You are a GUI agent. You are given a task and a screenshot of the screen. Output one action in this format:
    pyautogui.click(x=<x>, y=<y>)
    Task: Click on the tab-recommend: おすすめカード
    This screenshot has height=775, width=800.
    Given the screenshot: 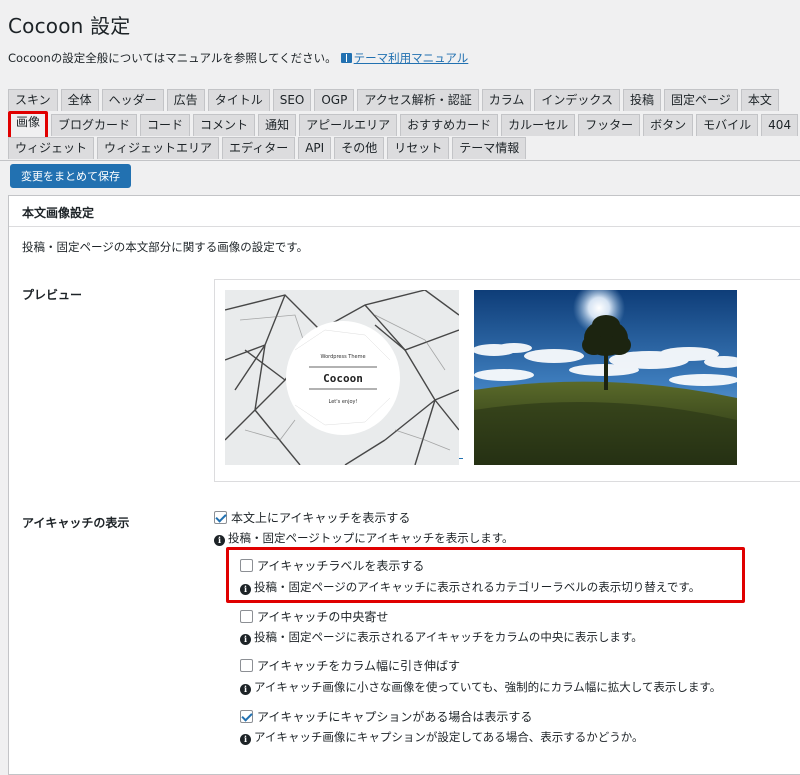 What is the action you would take?
    pyautogui.click(x=449, y=125)
    